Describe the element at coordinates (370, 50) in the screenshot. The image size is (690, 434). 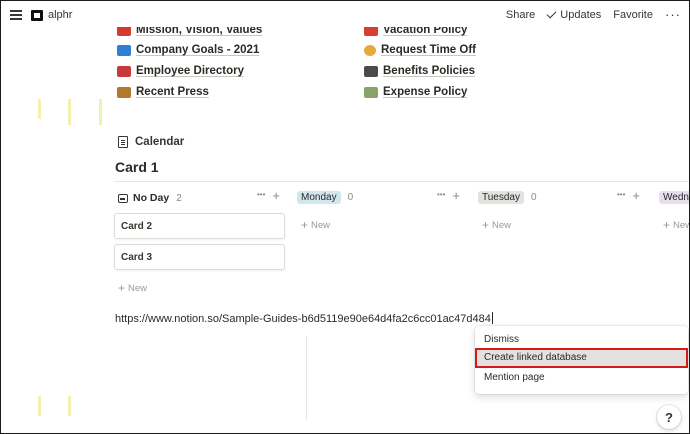
I see `face-icon` at that location.